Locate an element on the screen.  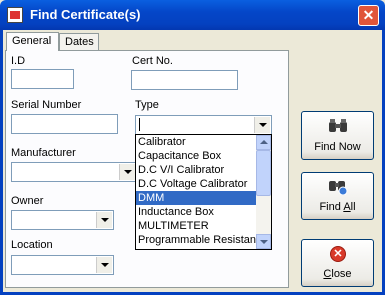
tab-general: General is located at coordinates (32, 41).